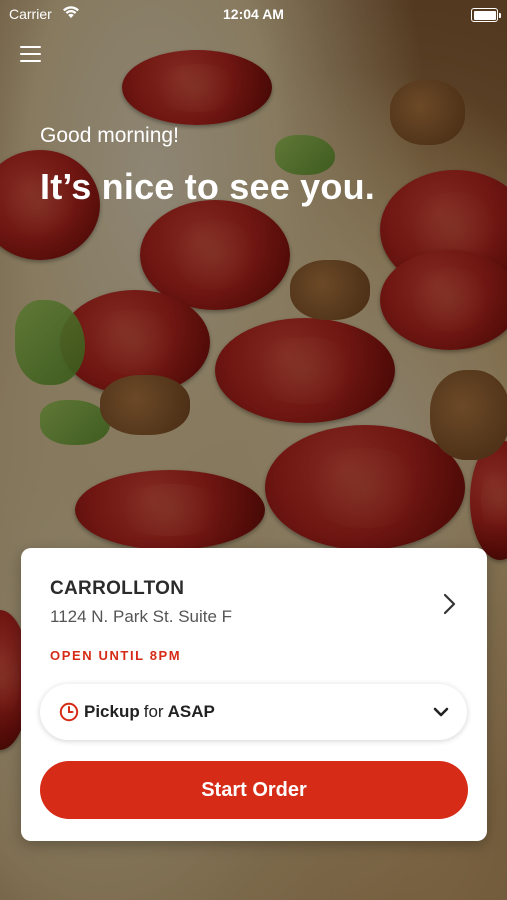 The height and width of the screenshot is (900, 507). I want to click on order-mode-selector: Pickup for ASAP, so click(253, 712).